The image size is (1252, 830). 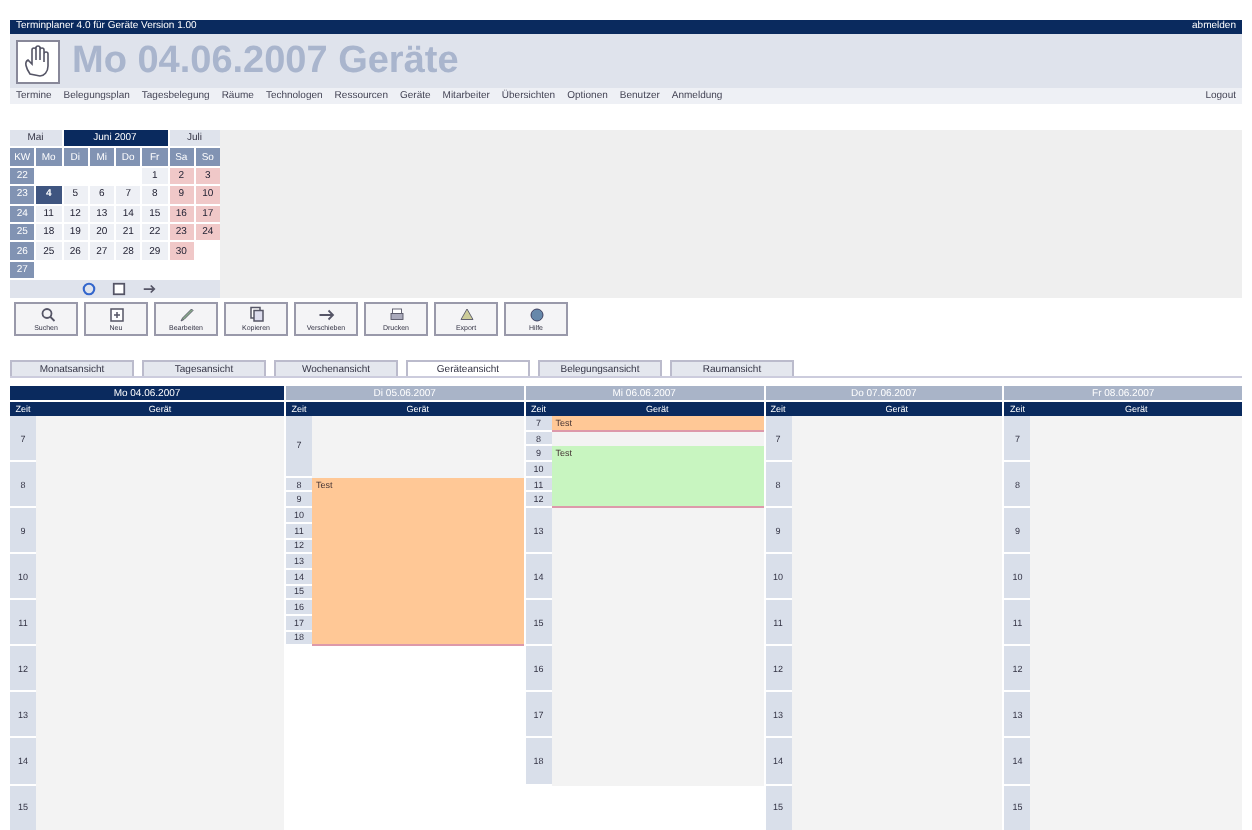 What do you see at coordinates (396, 315) in the screenshot?
I see `printer-icon` at bounding box center [396, 315].